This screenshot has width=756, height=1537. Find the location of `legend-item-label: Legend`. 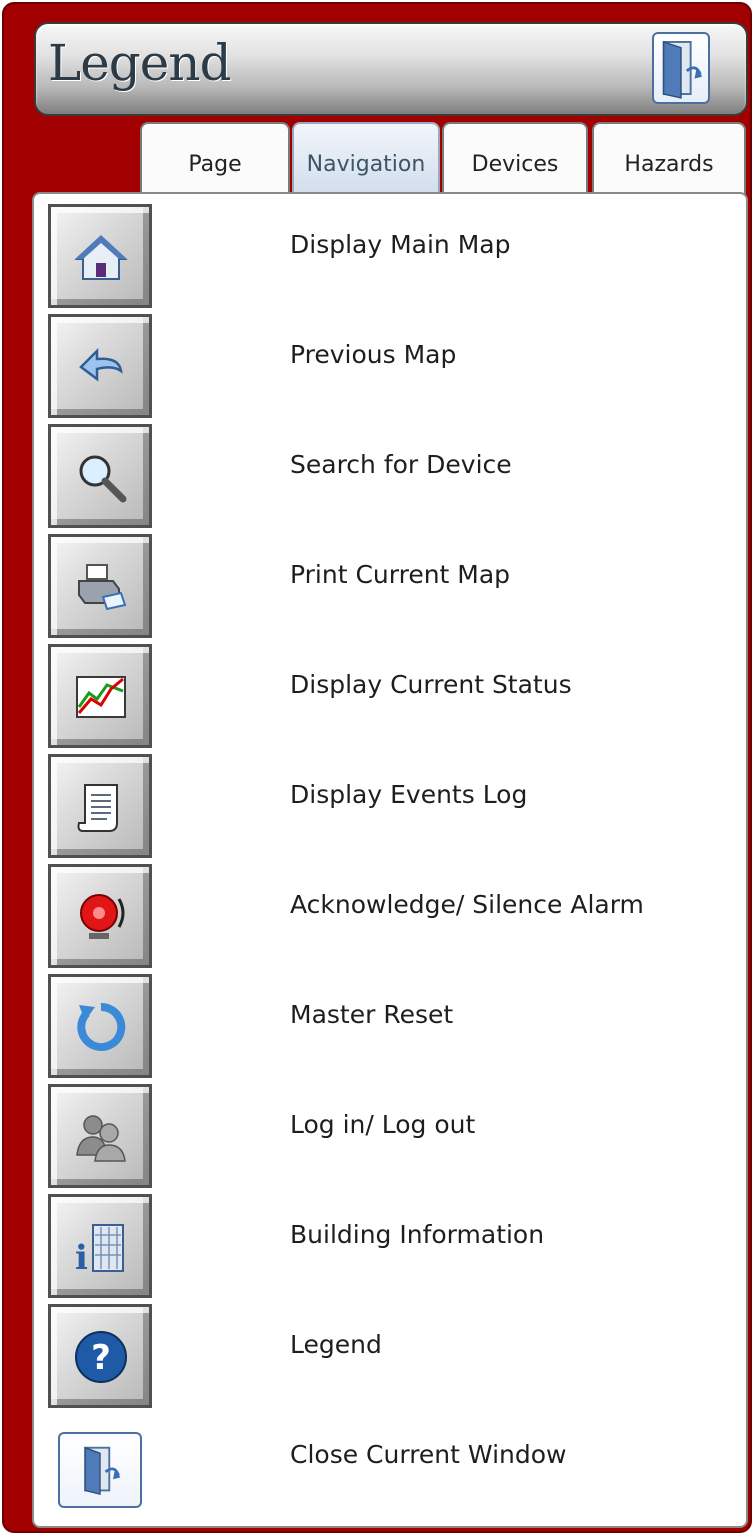

legend-item-label: Legend is located at coordinates (336, 1344).